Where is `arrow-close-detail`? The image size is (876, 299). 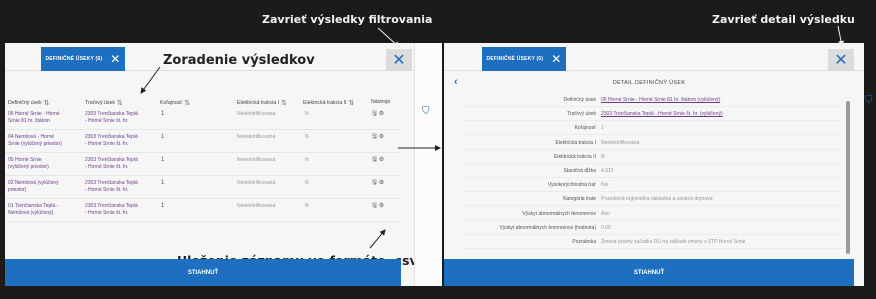 arrow-close-detail is located at coordinates (840, 36).